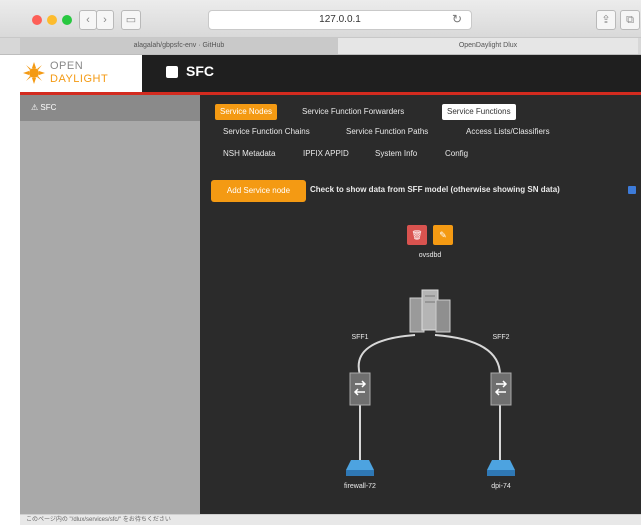 The width and height of the screenshot is (641, 526). I want to click on edit-node-button: ✎, so click(443, 235).